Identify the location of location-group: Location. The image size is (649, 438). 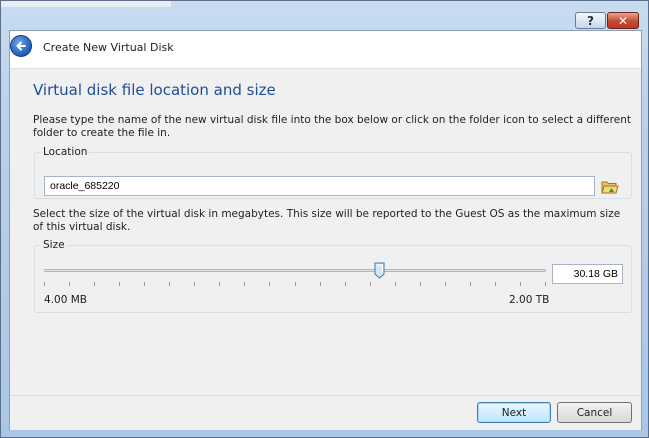
(333, 172).